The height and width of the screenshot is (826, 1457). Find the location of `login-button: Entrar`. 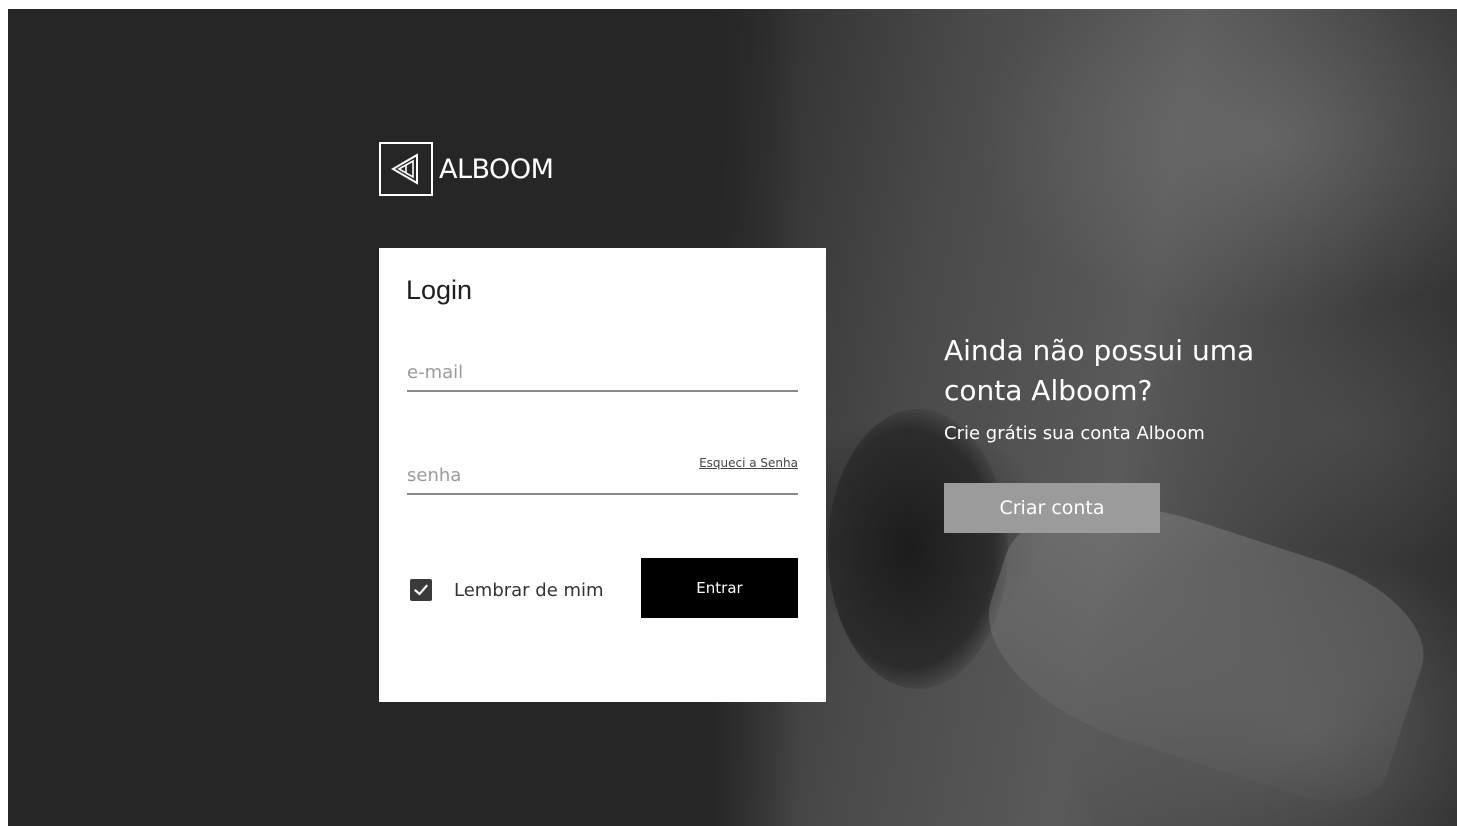

login-button: Entrar is located at coordinates (719, 588).